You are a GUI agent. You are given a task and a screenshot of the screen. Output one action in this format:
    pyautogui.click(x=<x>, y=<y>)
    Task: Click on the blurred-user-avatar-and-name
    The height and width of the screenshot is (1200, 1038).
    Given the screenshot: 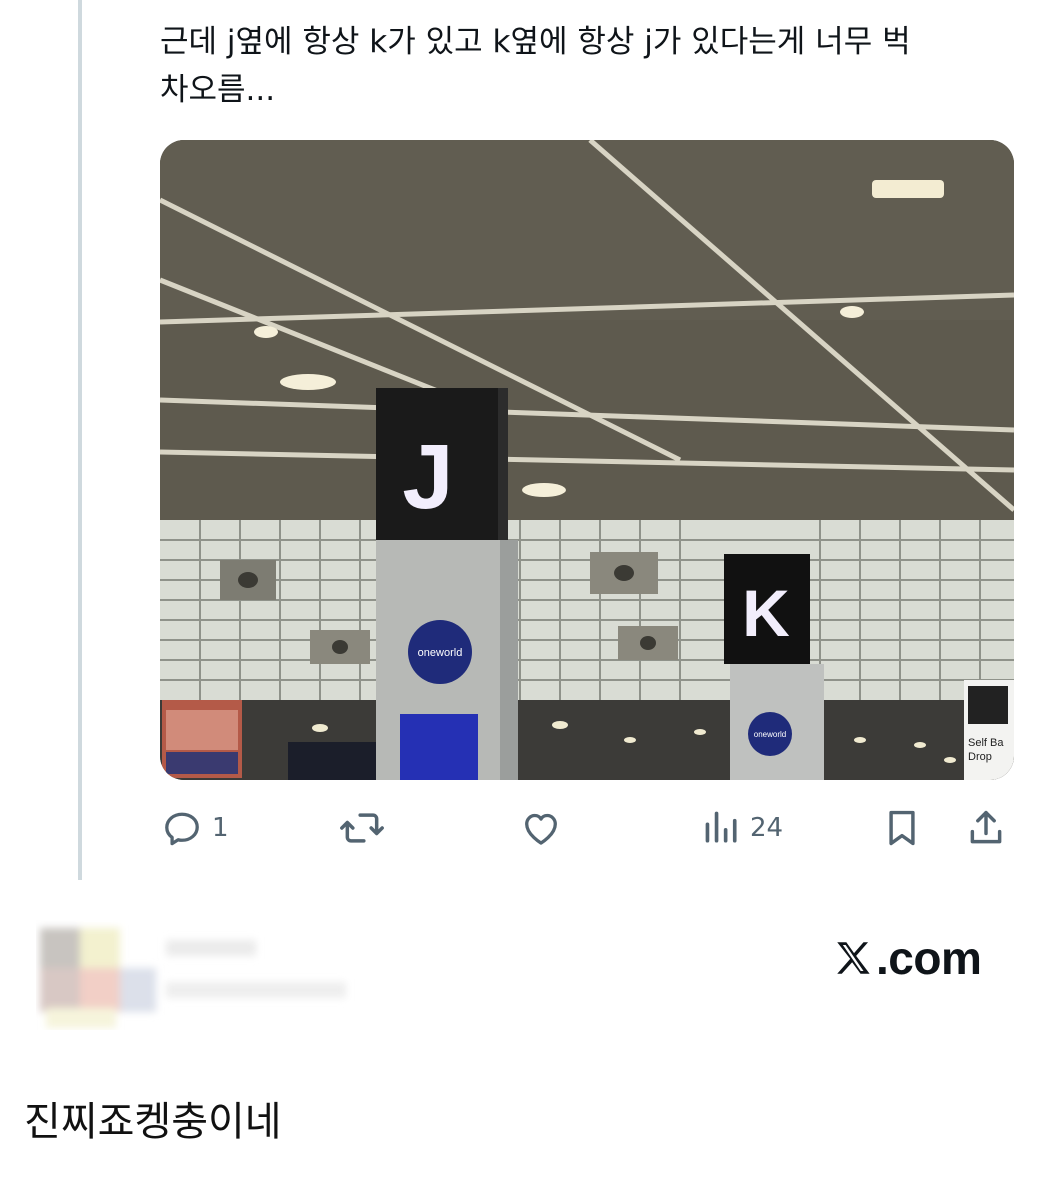 What is the action you would take?
    pyautogui.click(x=201, y=975)
    